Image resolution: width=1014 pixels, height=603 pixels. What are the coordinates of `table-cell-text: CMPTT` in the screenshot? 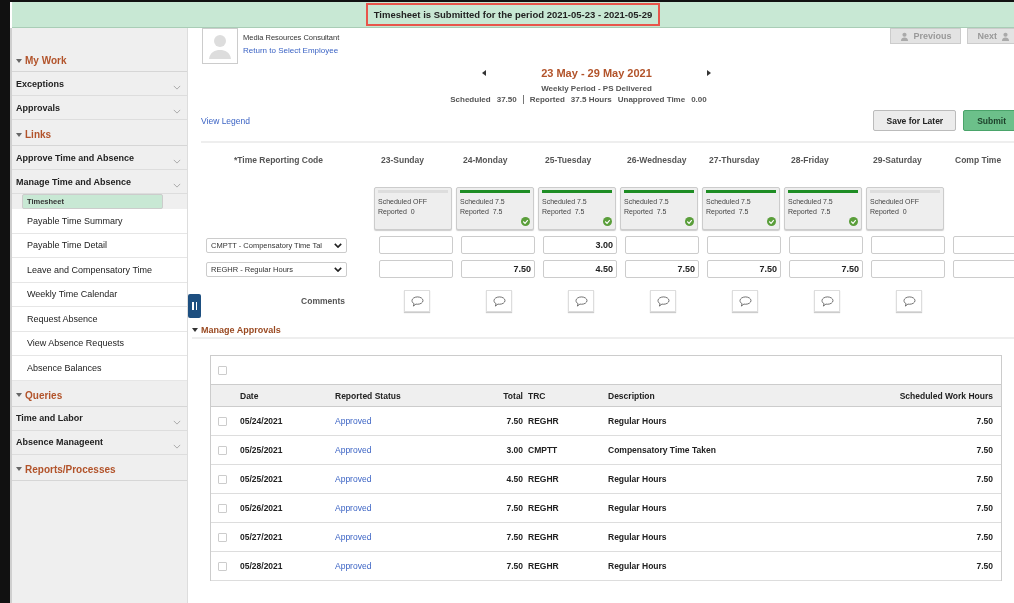 It's located at (543, 450).